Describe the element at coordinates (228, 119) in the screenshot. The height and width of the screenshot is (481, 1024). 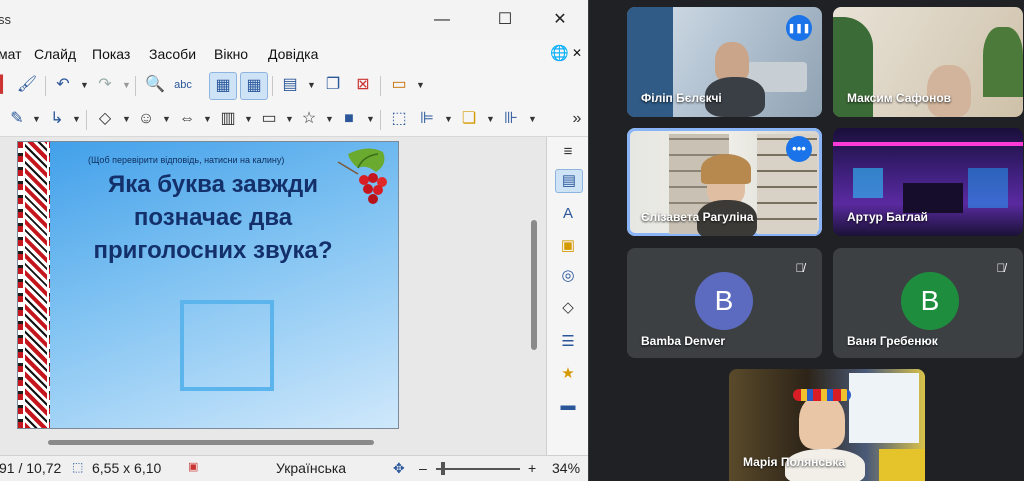
I see `flowchart-icon: ▥` at that location.